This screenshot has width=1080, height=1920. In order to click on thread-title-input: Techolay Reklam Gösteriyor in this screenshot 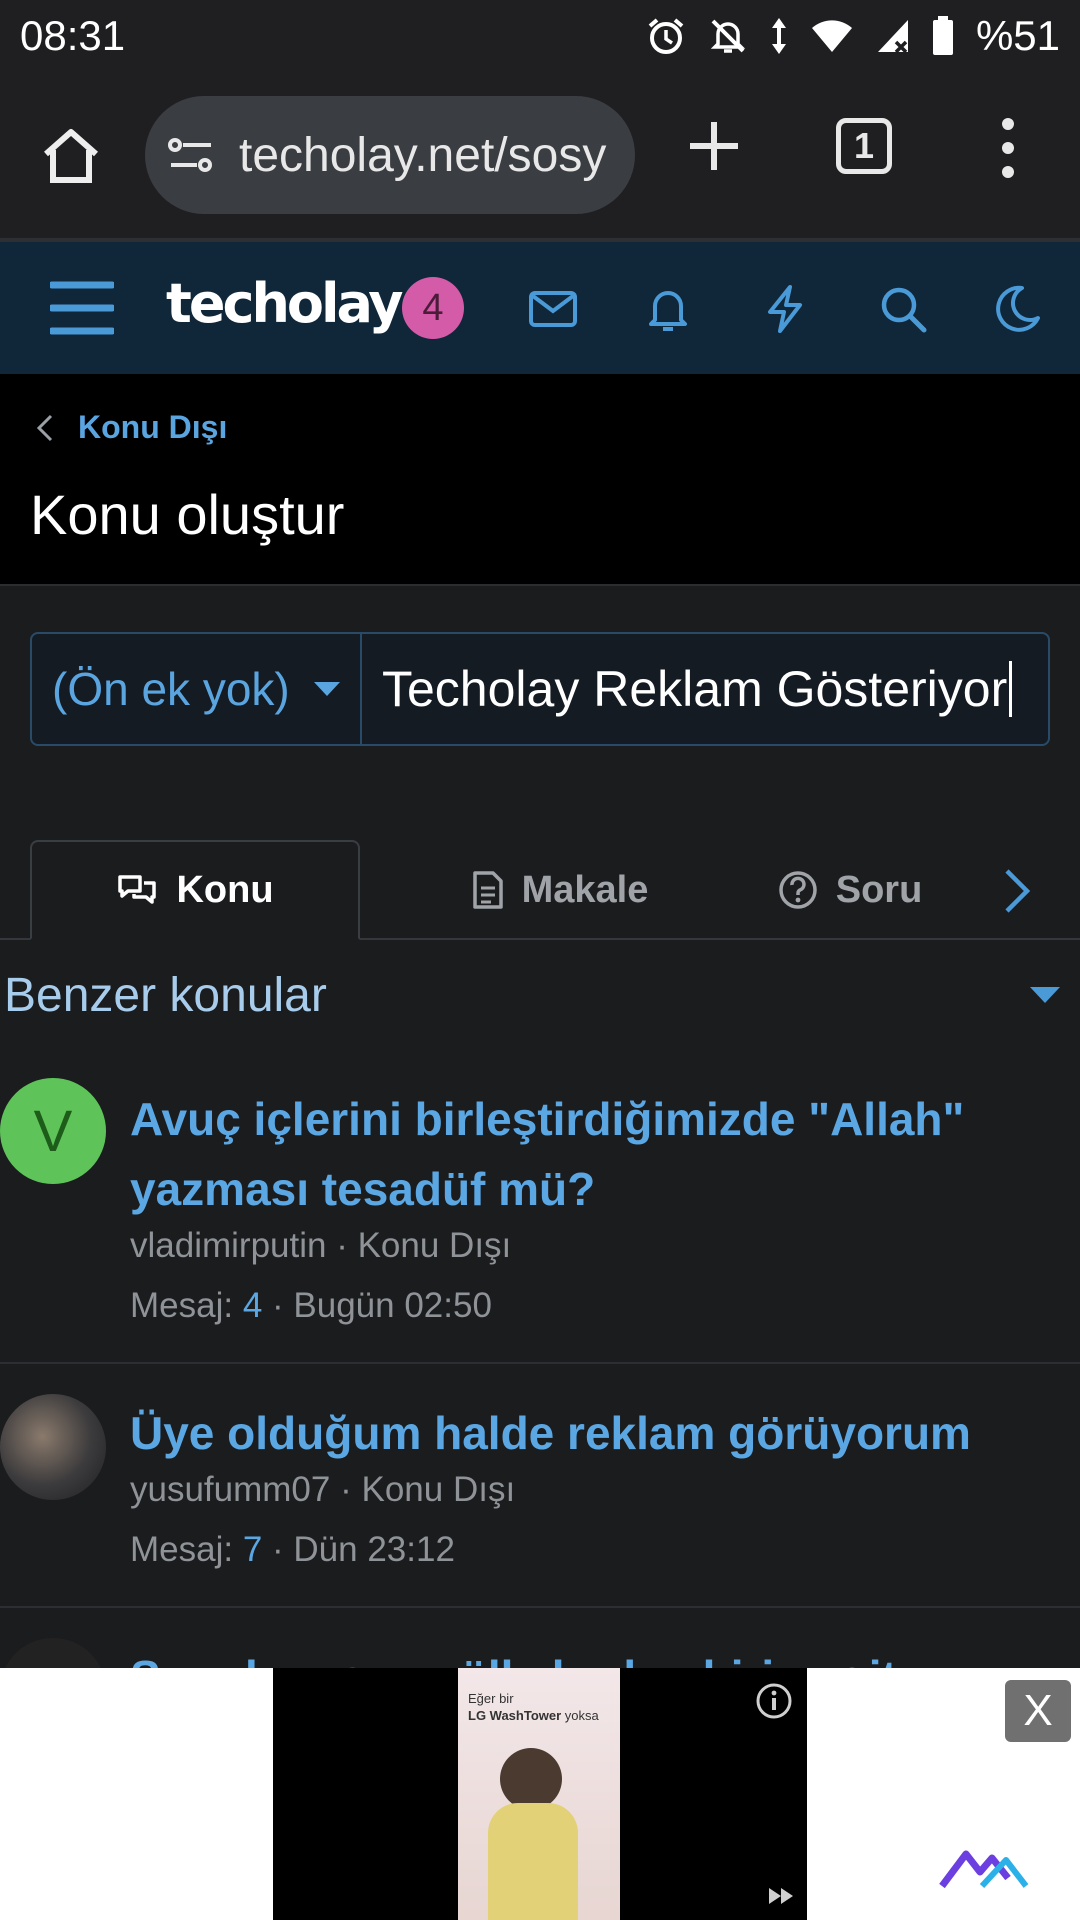, I will do `click(705, 689)`.